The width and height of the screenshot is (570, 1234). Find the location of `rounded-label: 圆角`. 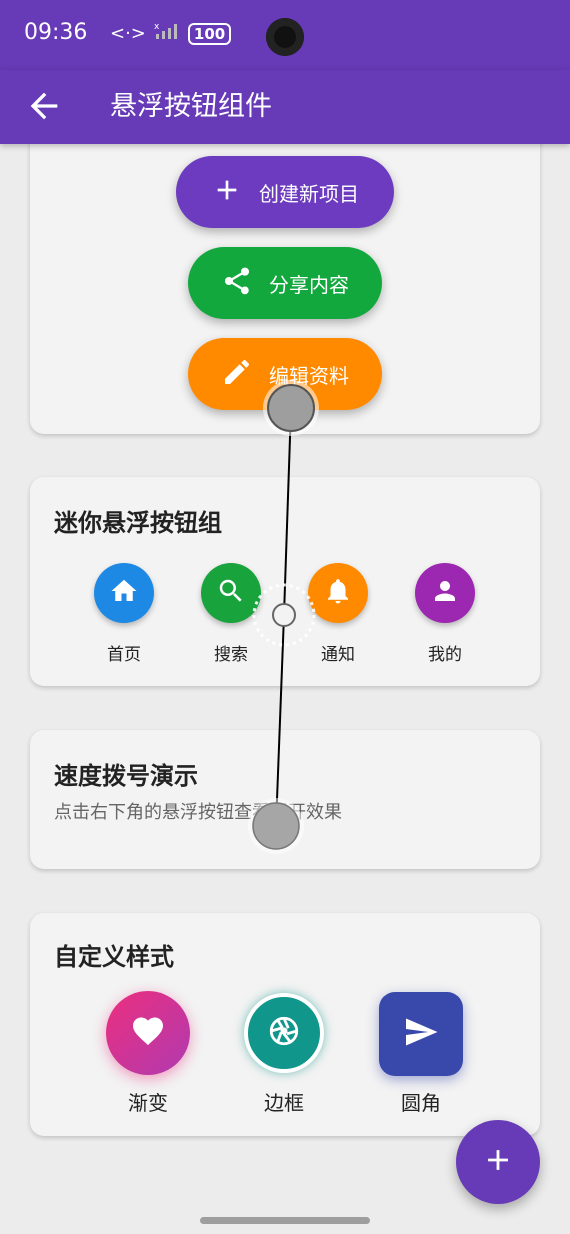

rounded-label: 圆角 is located at coordinates (421, 1103).